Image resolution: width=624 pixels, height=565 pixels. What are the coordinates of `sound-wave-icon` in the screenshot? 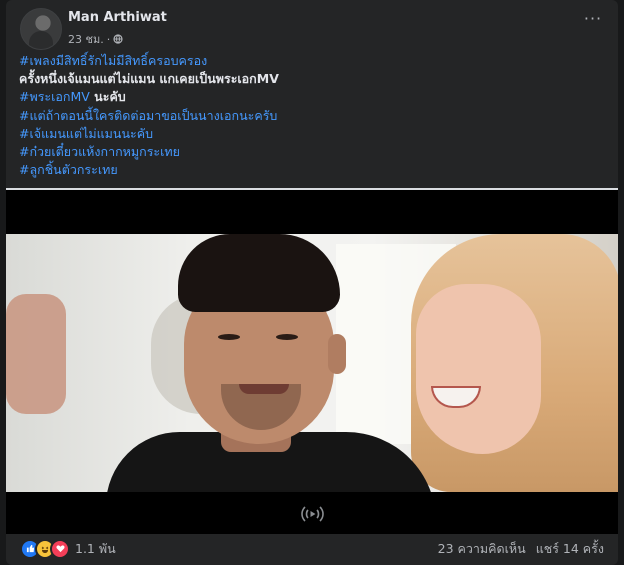 It's located at (312, 514).